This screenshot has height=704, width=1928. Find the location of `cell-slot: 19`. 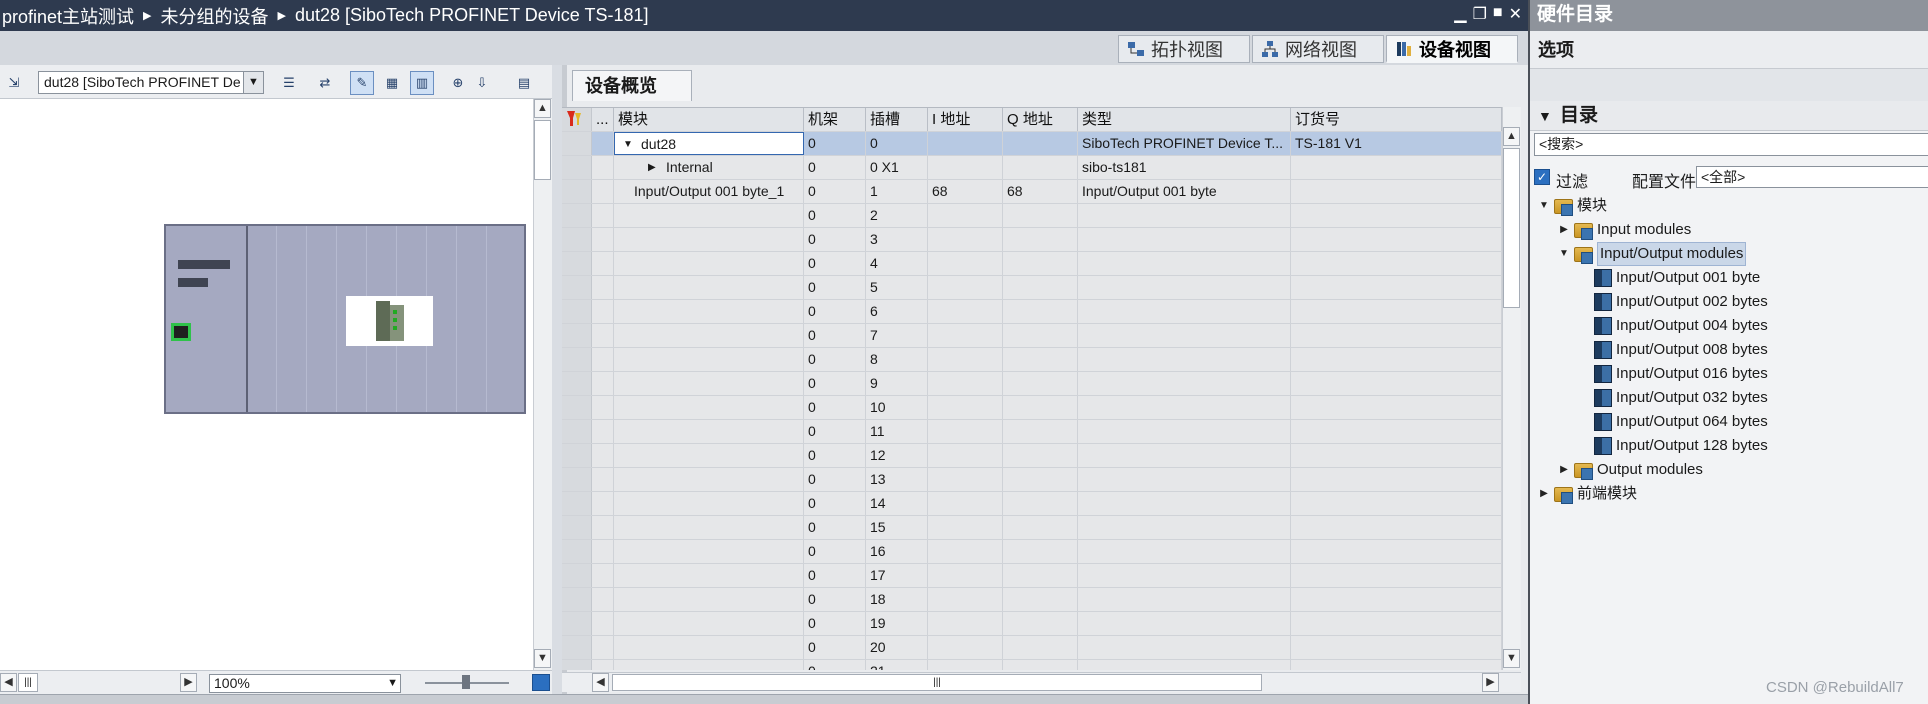

cell-slot: 19 is located at coordinates (897, 623).